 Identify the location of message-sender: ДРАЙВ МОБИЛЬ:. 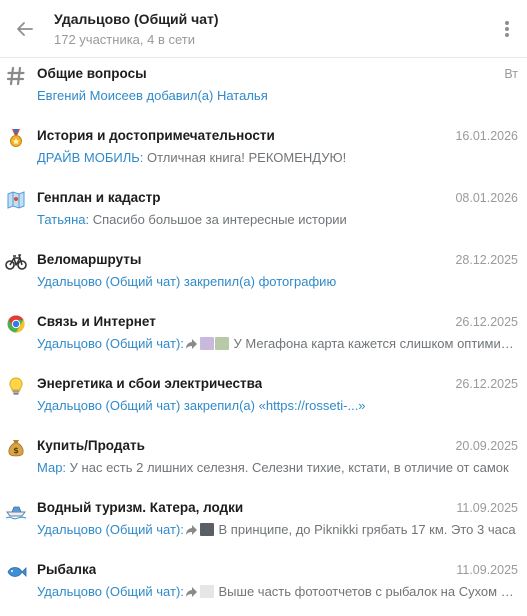
(92, 157).